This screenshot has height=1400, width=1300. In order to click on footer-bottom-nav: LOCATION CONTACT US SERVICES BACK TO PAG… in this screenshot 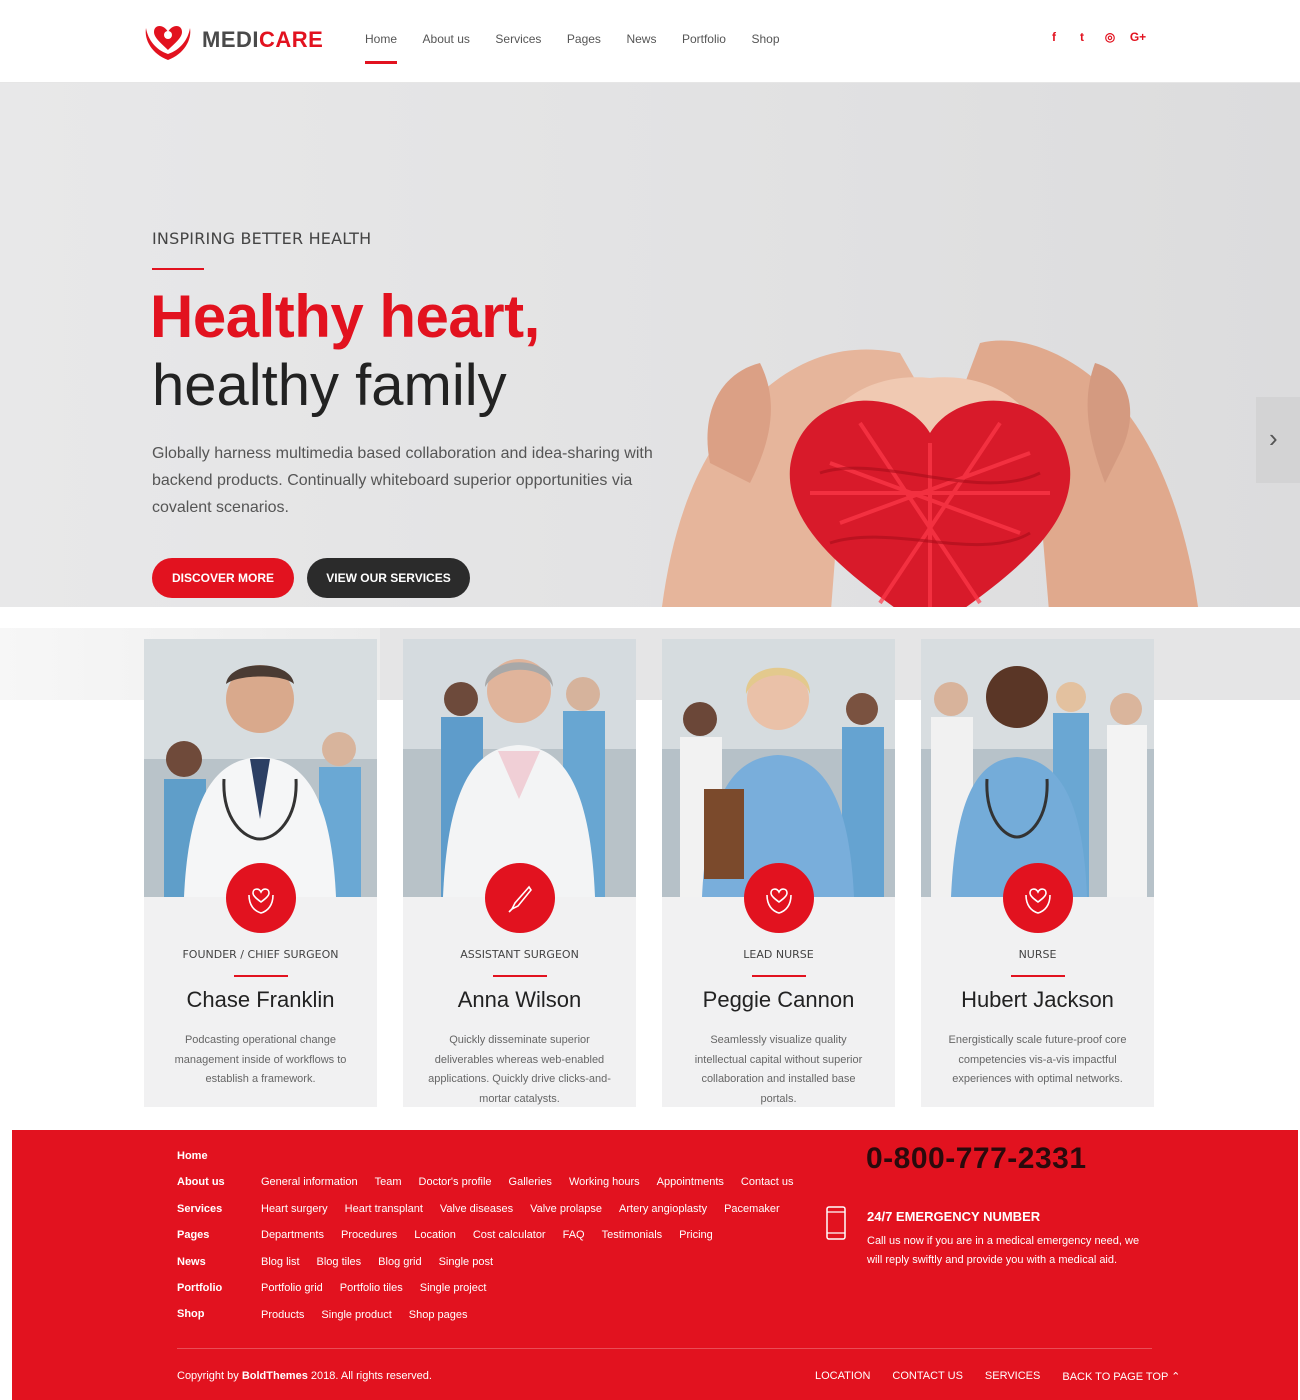, I will do `click(1008, 1376)`.